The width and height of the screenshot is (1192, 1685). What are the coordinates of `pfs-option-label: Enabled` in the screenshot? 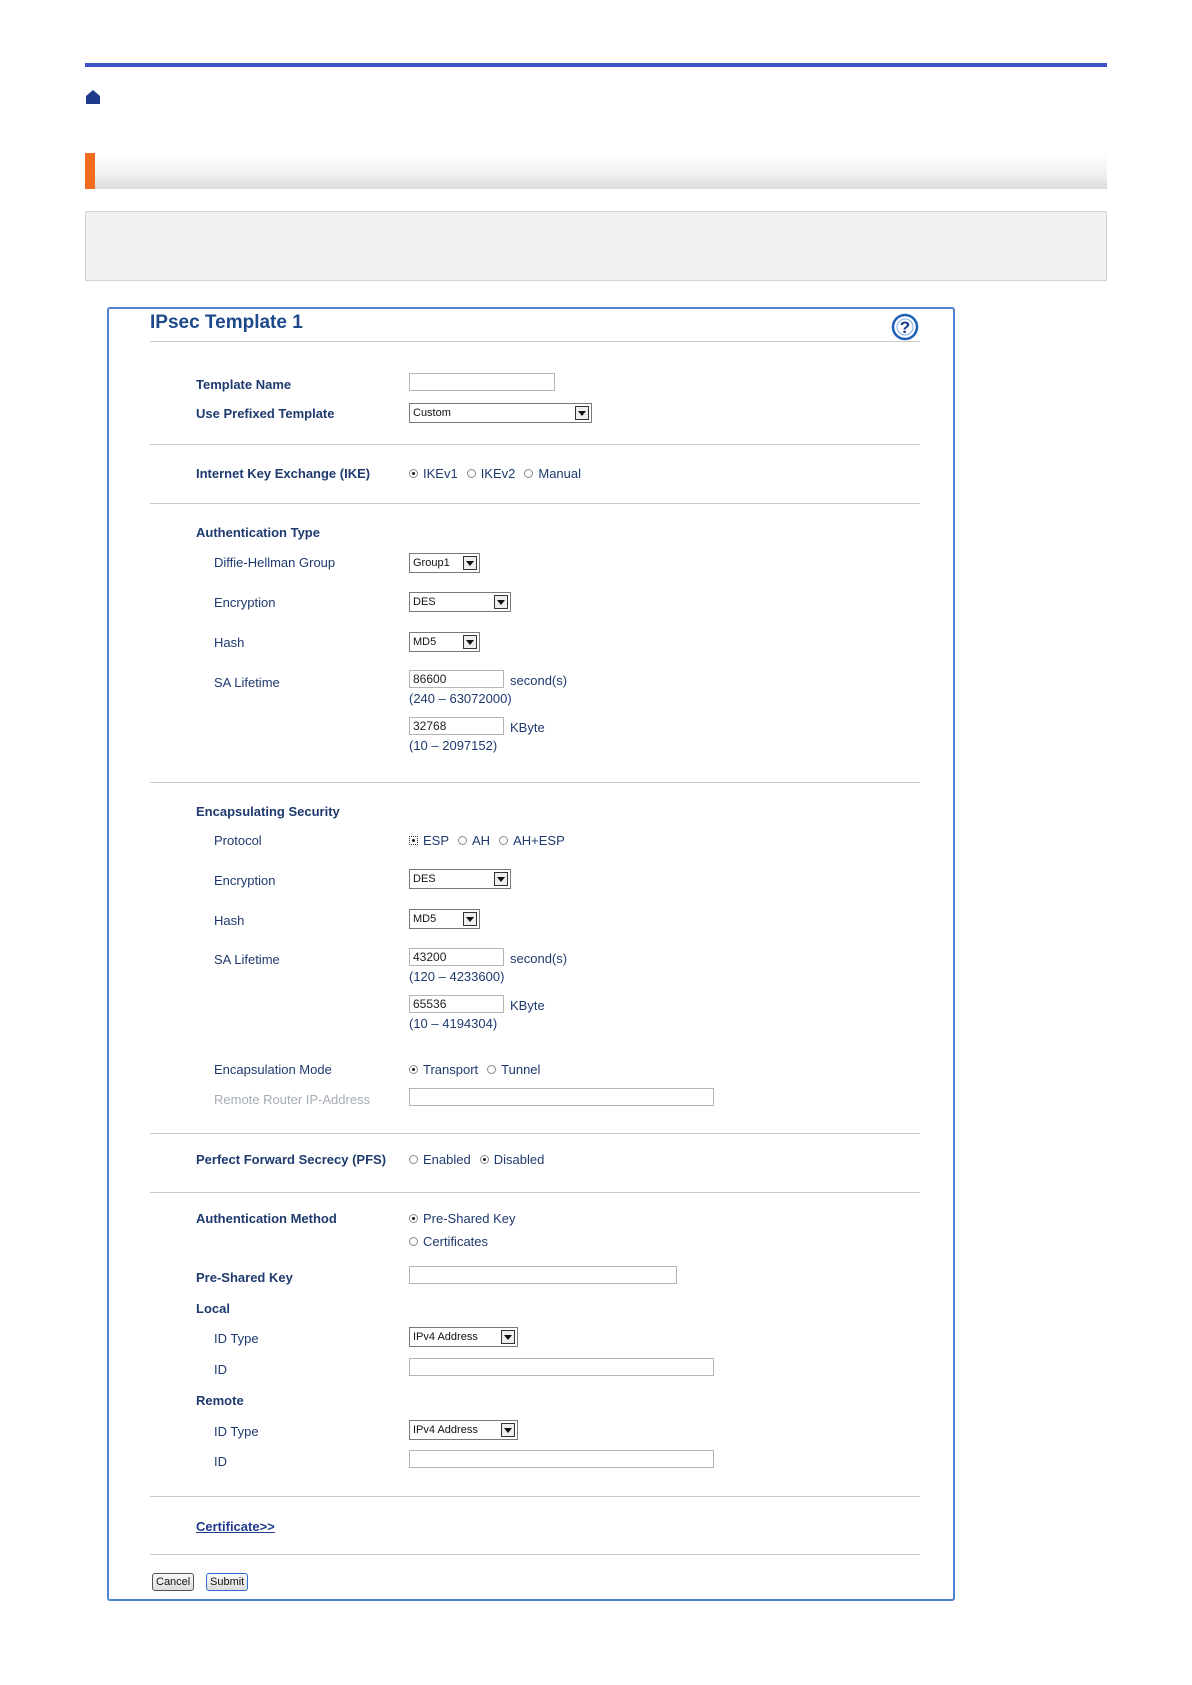 It's located at (447, 1159).